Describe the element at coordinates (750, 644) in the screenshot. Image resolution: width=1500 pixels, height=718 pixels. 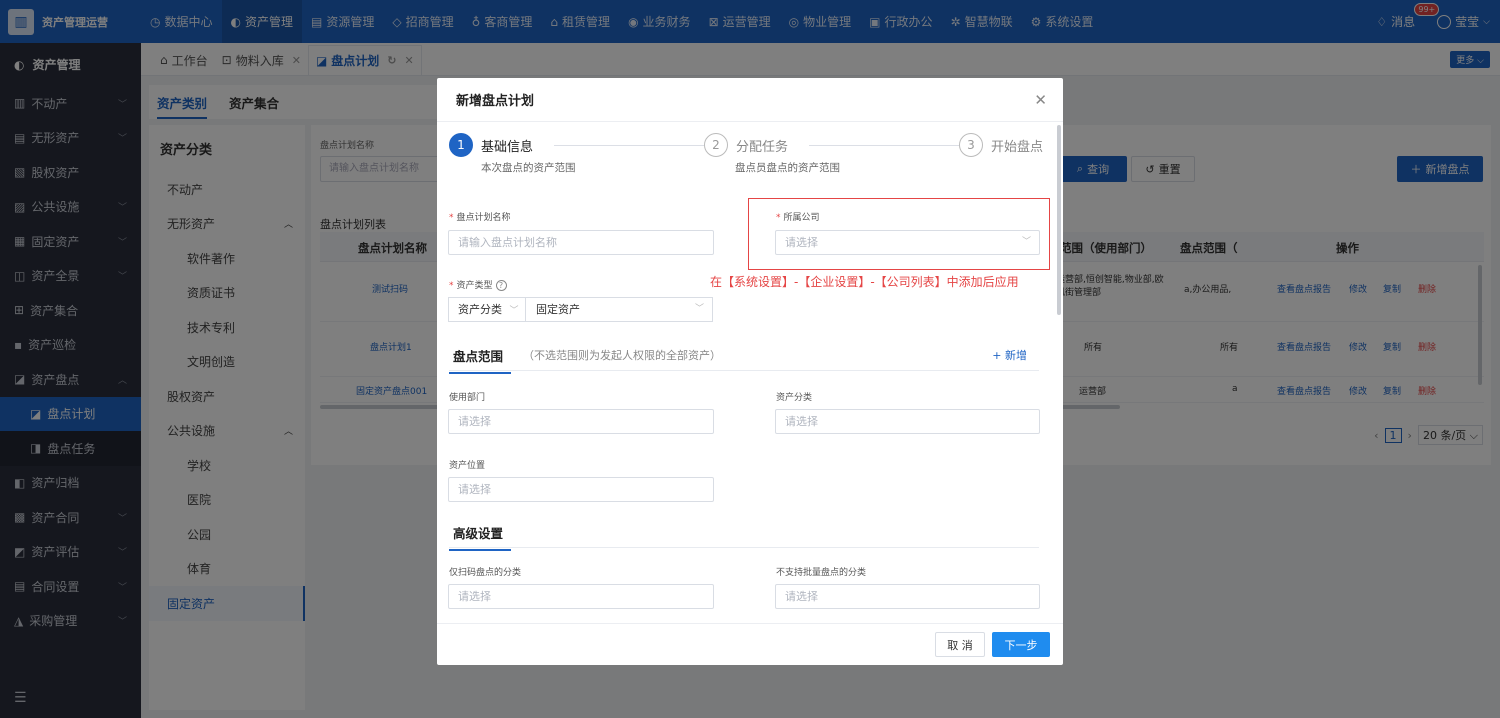
I see `dialog-footer: 取 消 下一步` at that location.